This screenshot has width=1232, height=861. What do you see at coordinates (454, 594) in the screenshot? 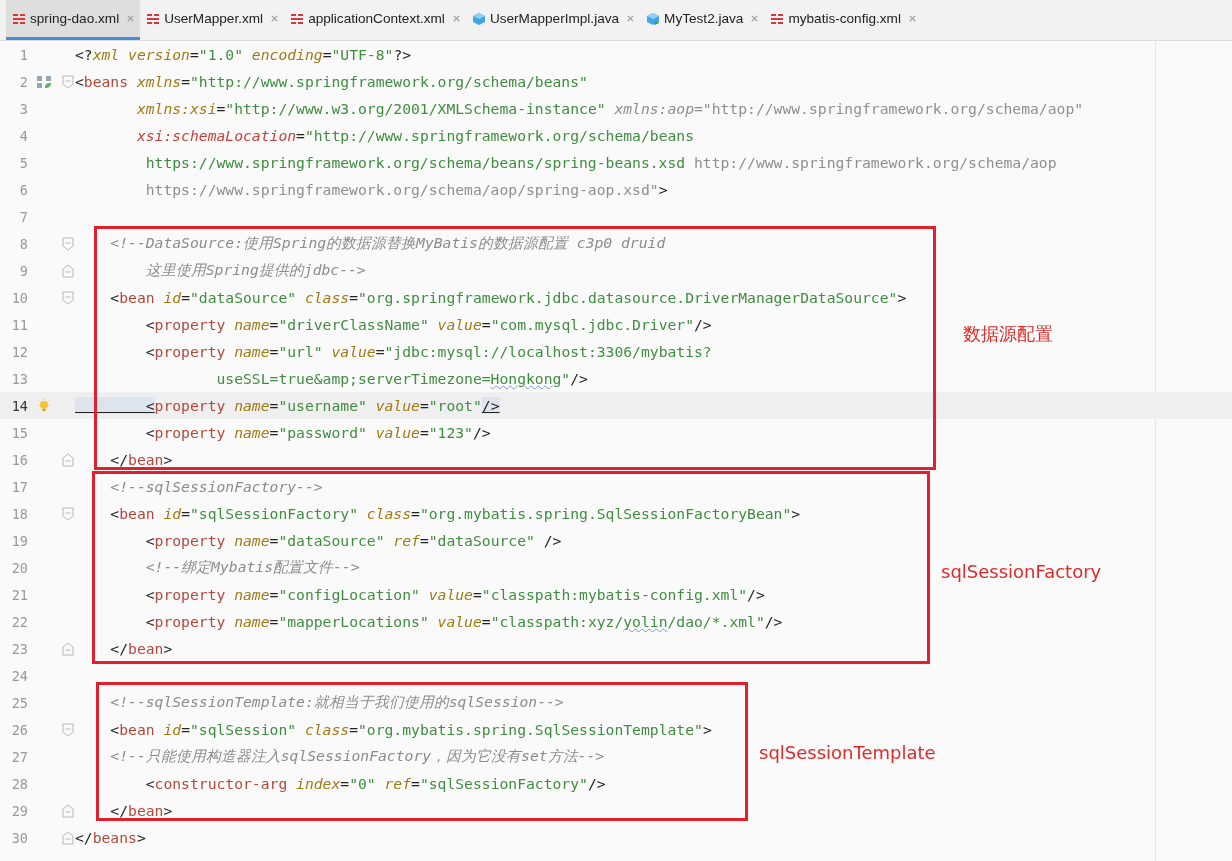
I see `code-line: <property name="configLocation" value="classpath:mybatis-config.xml"/>` at bounding box center [454, 594].